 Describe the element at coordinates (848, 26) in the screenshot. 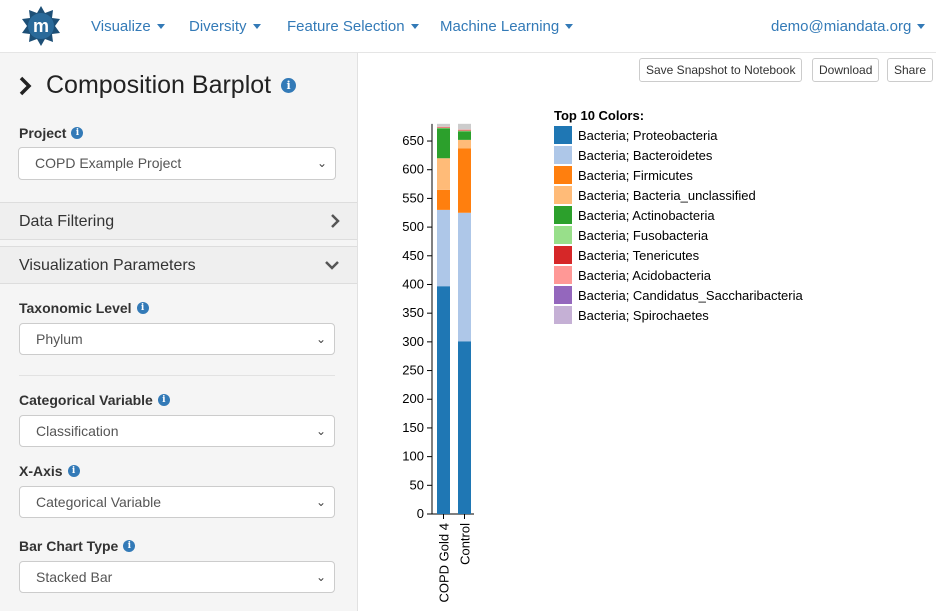

I see `user-menu: demo@miandata.org` at that location.